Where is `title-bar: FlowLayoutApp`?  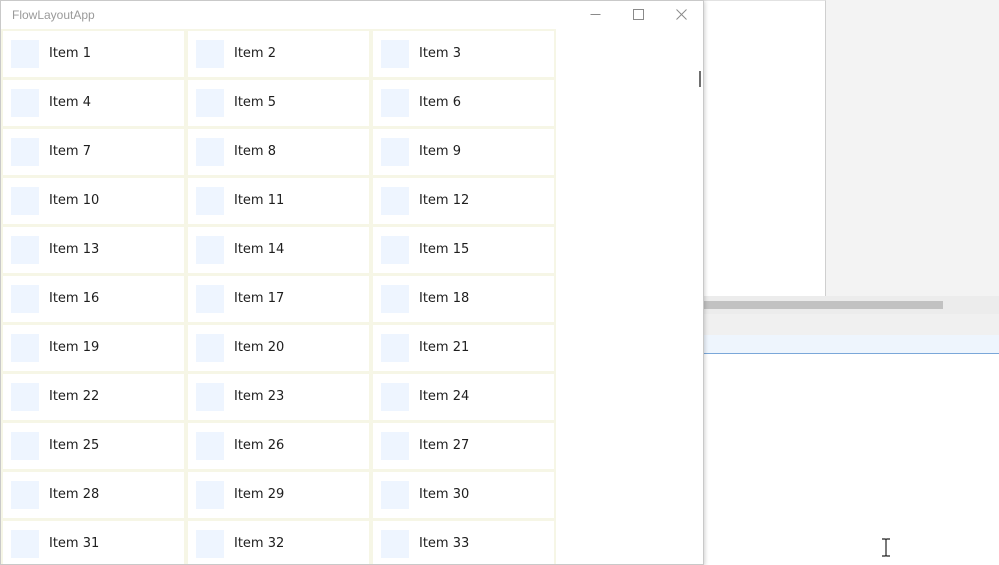 title-bar: FlowLayoutApp is located at coordinates (352, 15).